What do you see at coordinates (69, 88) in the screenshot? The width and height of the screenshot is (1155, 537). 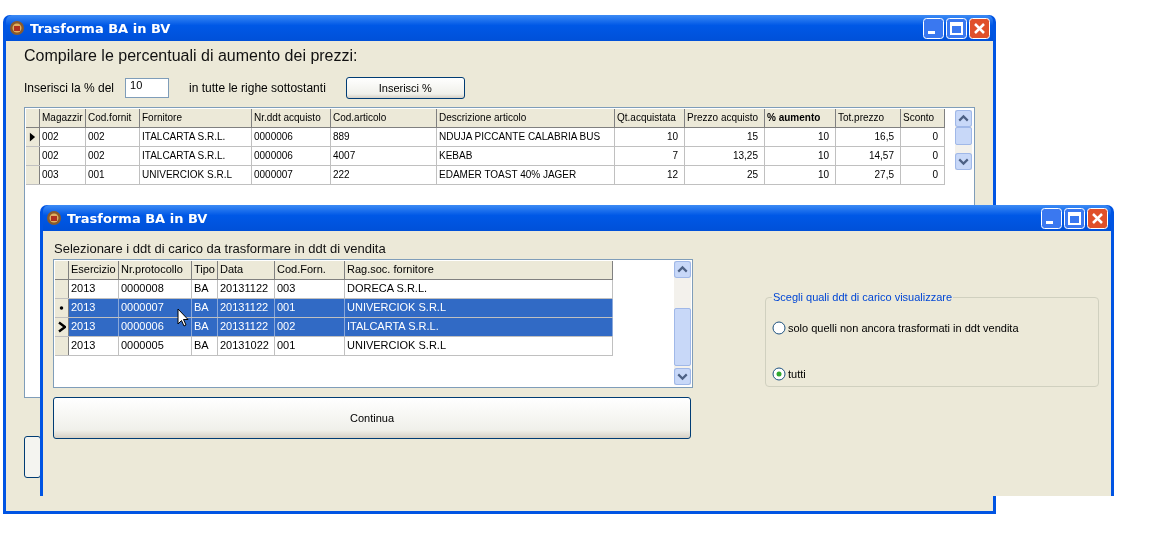 I see `percent-label: Inserisci la % del` at bounding box center [69, 88].